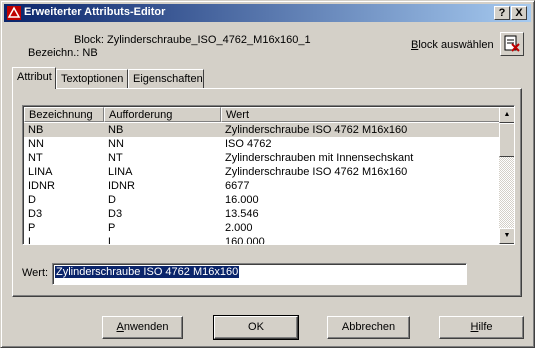 The width and height of the screenshot is (535, 348). I want to click on column-header-aufforderung: Aufforderung, so click(162, 114).